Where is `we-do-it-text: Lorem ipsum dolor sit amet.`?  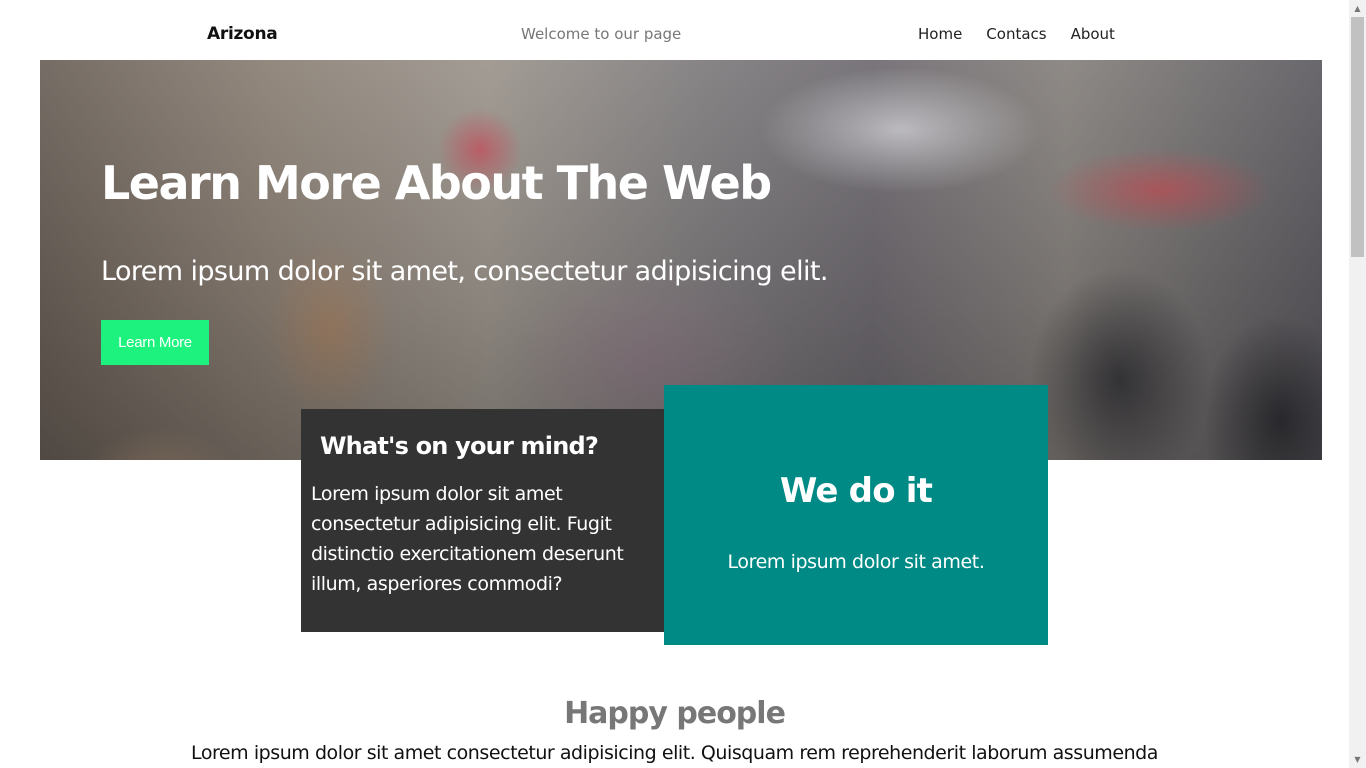
we-do-it-text: Lorem ipsum dolor sit amet. is located at coordinates (856, 562).